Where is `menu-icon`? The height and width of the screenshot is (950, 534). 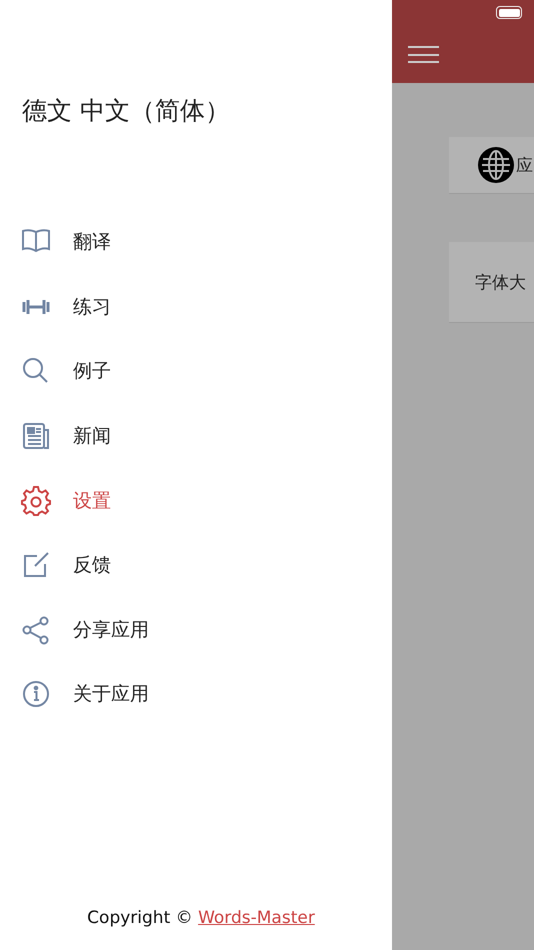 menu-icon is located at coordinates (423, 54).